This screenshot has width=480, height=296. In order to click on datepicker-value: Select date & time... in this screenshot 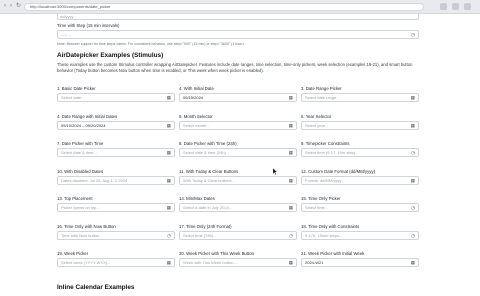, I will do `click(79, 152)`.